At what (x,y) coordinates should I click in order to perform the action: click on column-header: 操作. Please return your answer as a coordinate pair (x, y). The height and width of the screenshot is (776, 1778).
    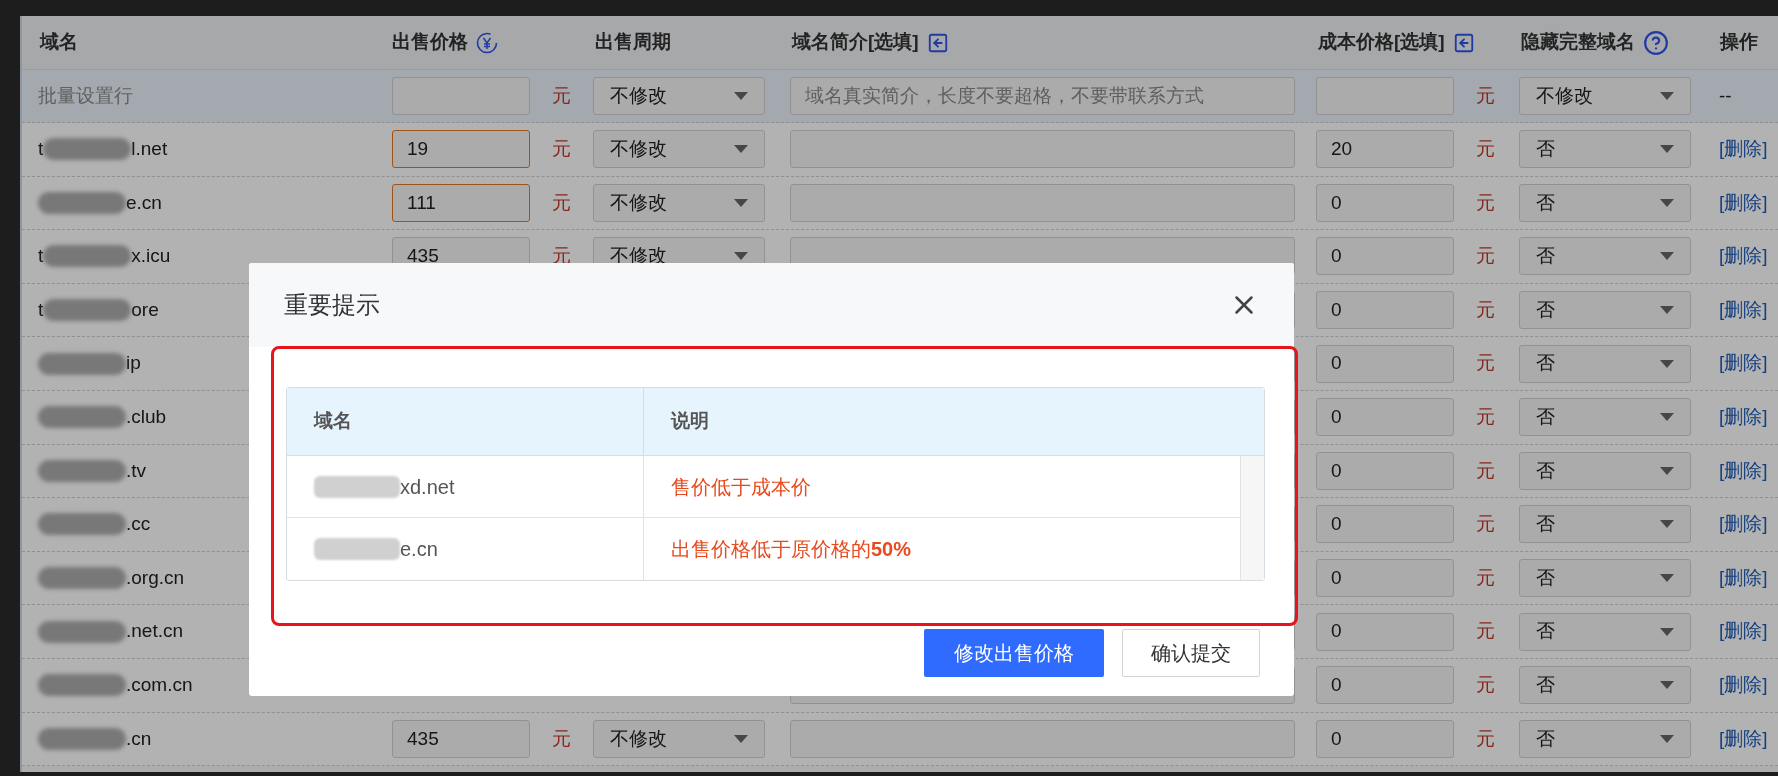
    Looking at the image, I should click on (1739, 42).